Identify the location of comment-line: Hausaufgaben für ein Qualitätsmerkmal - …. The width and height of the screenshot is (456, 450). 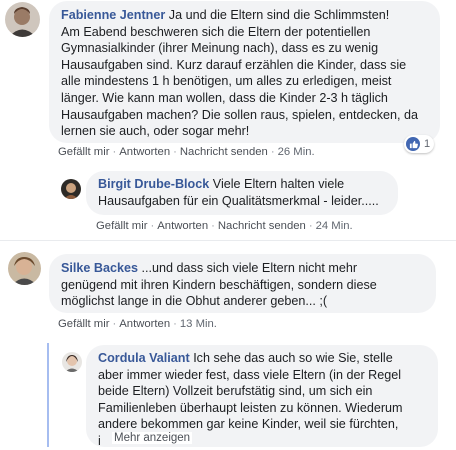
(238, 200).